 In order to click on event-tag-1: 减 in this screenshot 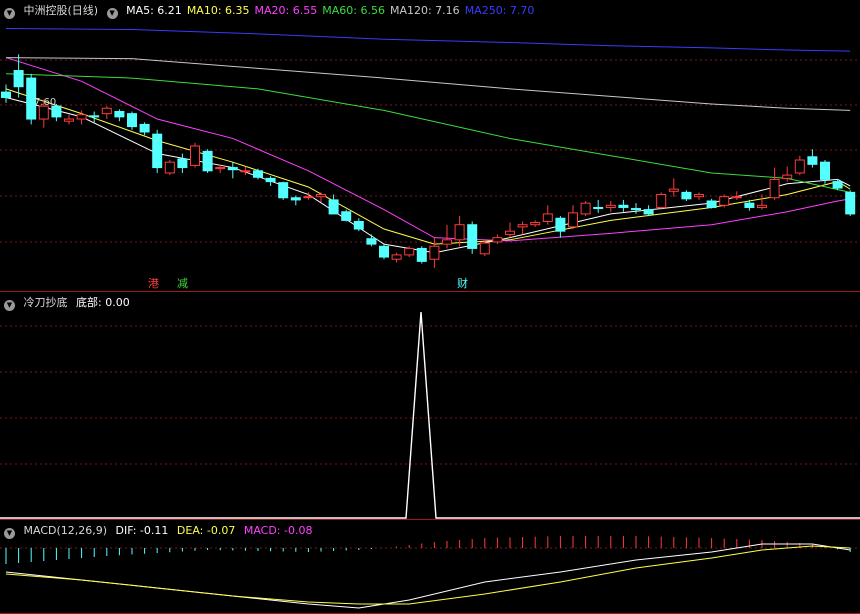, I will do `click(182, 283)`.